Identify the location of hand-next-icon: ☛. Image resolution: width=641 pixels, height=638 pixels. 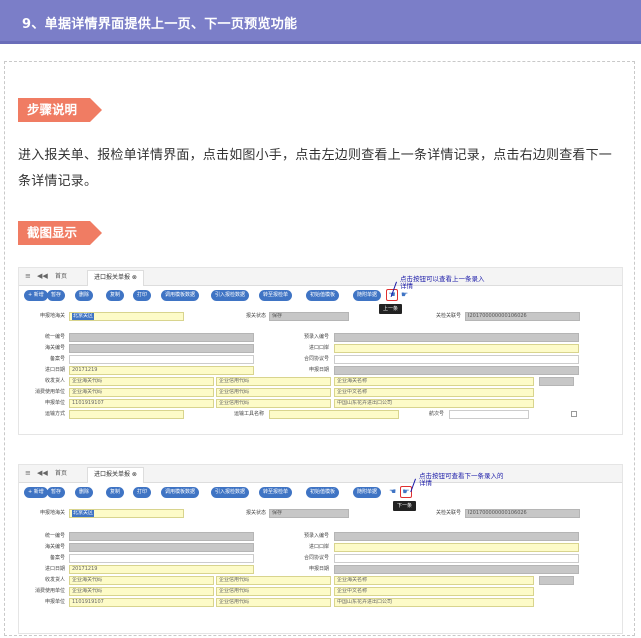
(405, 294).